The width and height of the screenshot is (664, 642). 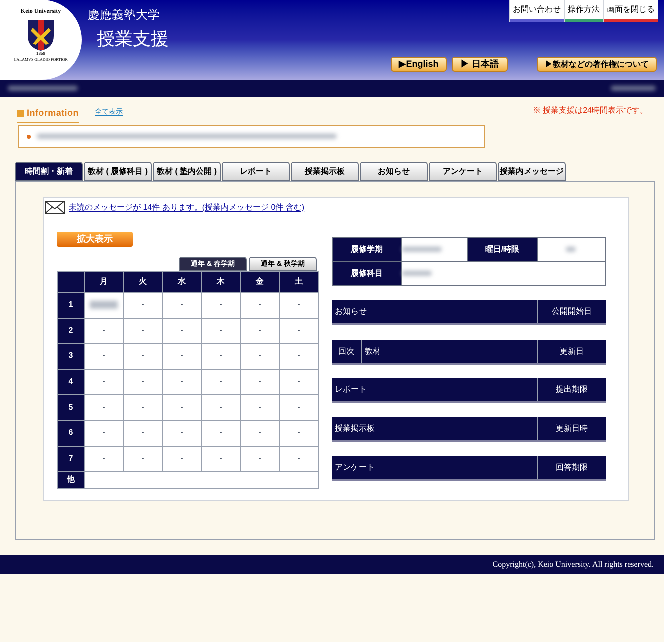 What do you see at coordinates (71, 331) in the screenshot?
I see `period-header: 2` at bounding box center [71, 331].